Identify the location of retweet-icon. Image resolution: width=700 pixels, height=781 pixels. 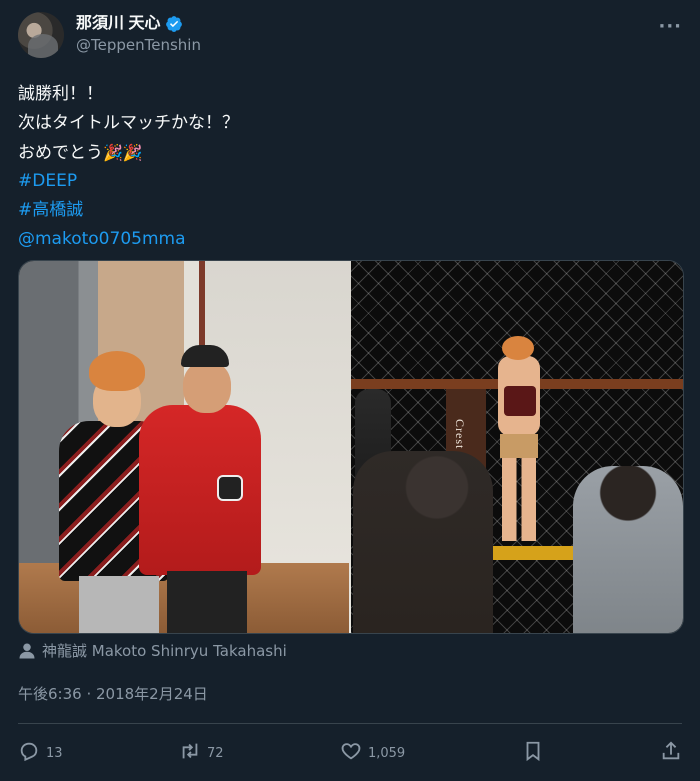
(190, 753).